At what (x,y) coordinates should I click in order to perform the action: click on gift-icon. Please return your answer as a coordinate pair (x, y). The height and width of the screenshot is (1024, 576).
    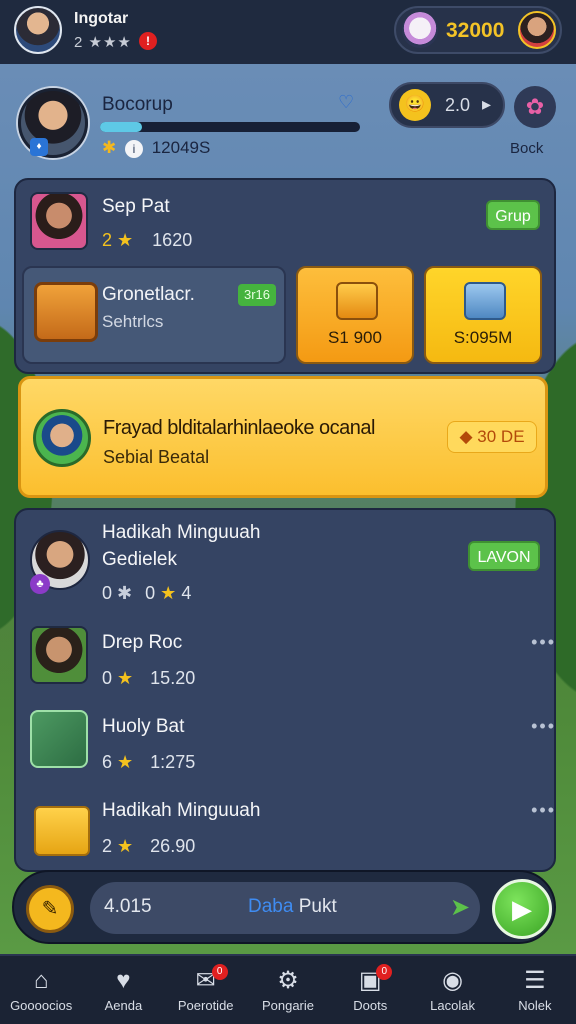
    Looking at the image, I should click on (62, 831).